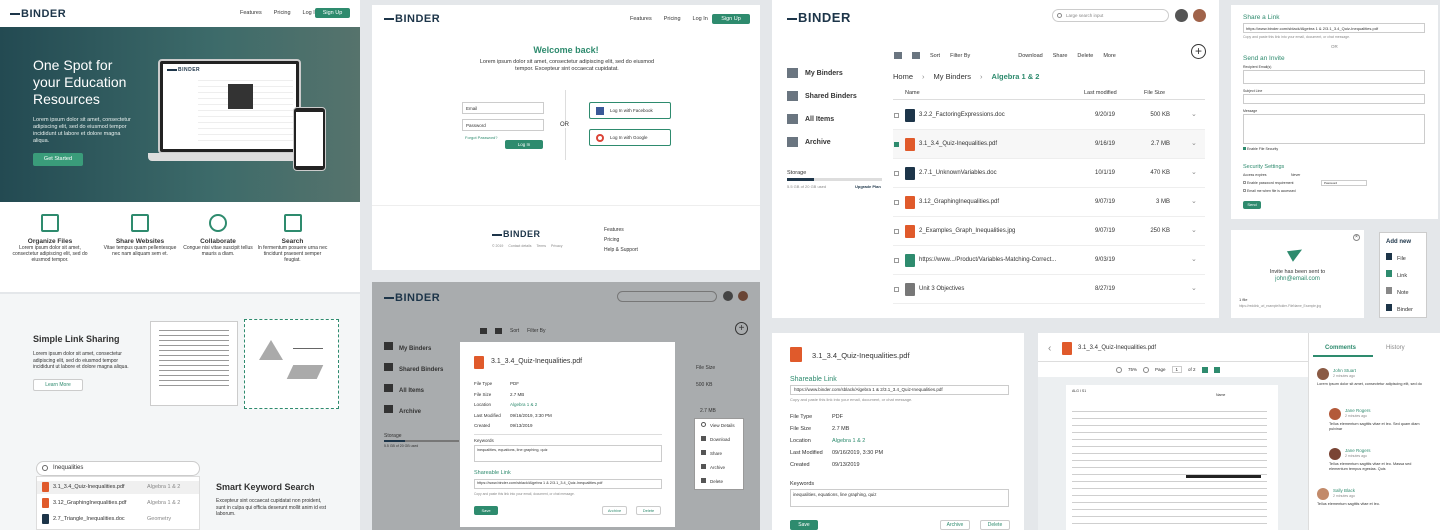  I want to click on file-name: 3.2.2_FactoringExpressions.doc, so click(962, 115).